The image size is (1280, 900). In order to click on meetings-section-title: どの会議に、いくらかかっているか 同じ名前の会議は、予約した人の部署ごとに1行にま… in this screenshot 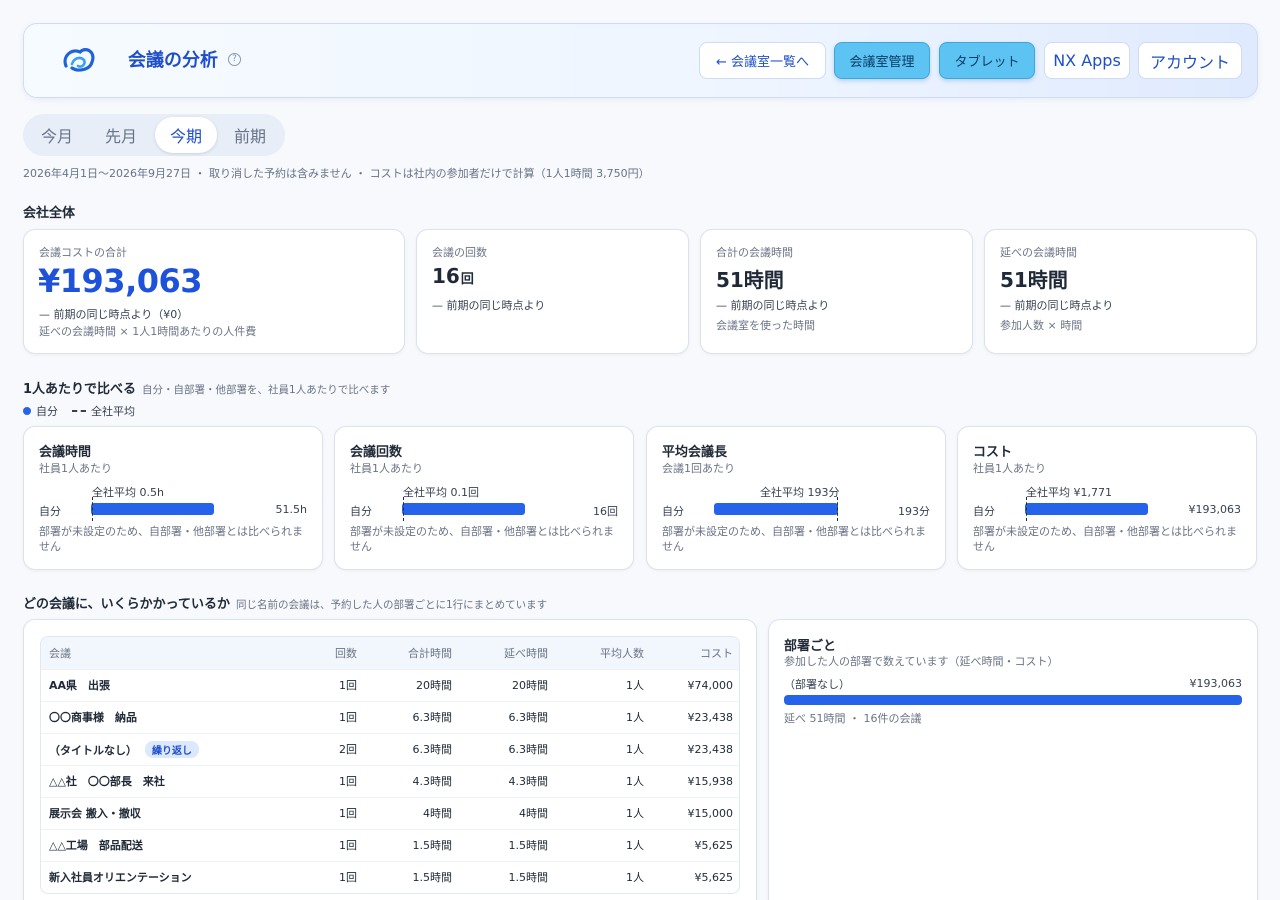, I will do `click(285, 602)`.